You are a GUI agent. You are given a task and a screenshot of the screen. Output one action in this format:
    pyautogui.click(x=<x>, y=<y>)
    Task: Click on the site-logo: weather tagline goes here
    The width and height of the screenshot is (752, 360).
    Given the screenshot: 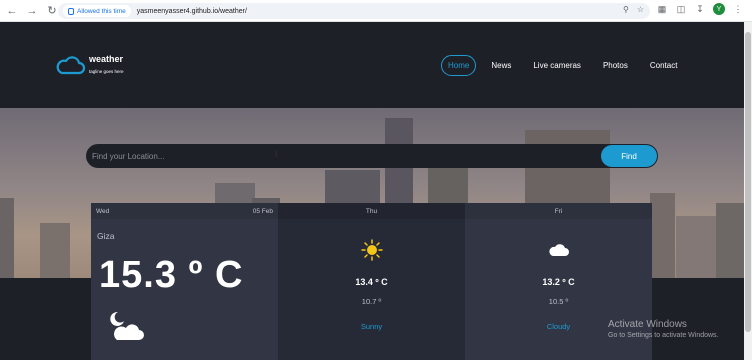 What is the action you would take?
    pyautogui.click(x=89, y=65)
    